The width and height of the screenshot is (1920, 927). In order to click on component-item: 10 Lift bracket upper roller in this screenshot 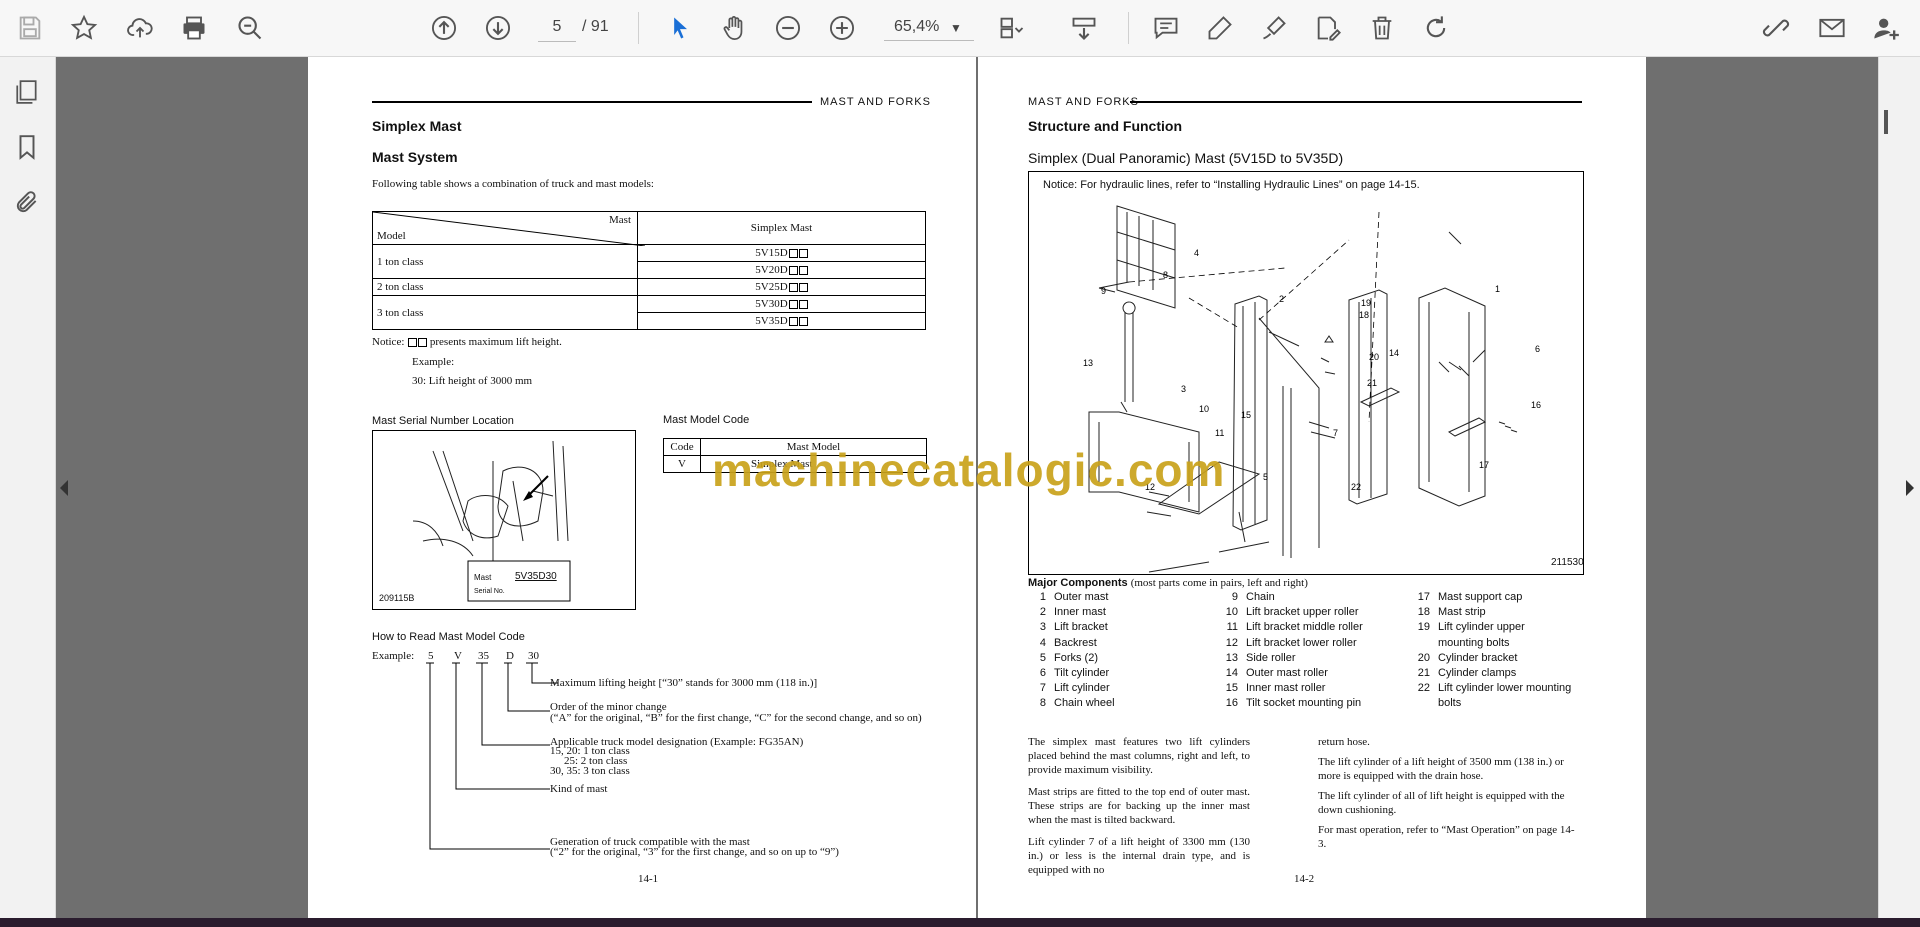, I will do `click(1292, 612)`.